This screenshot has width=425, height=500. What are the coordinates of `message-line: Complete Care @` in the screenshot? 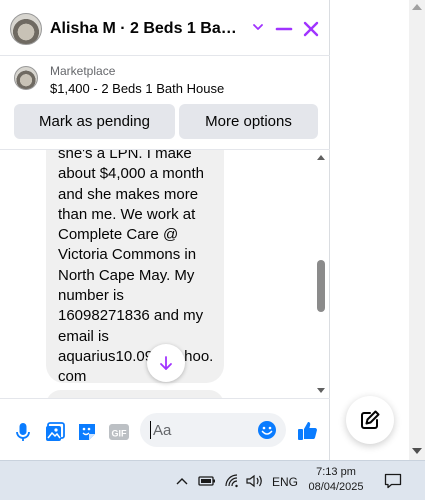 It's located at (118, 235).